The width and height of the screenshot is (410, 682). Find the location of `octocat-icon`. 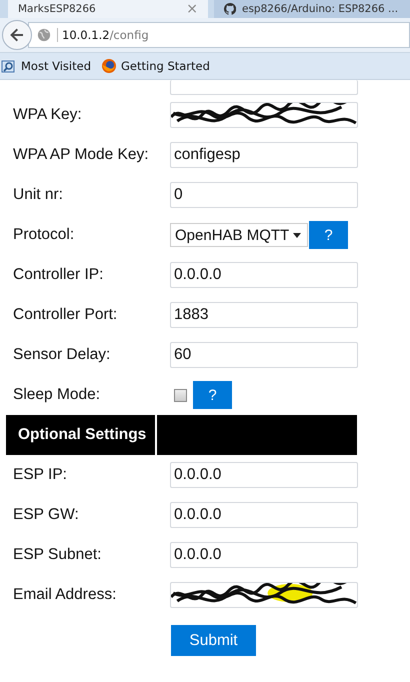

octocat-icon is located at coordinates (230, 9).